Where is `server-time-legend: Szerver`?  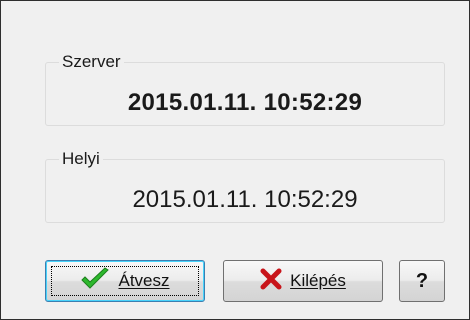
server-time-legend: Szerver is located at coordinates (91, 62).